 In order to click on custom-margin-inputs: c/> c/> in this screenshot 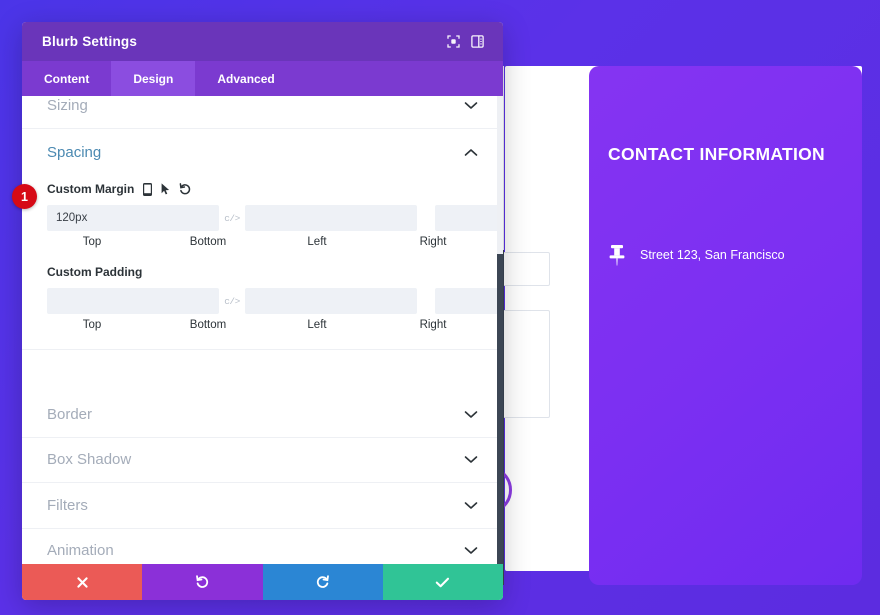, I will do `click(275, 218)`.